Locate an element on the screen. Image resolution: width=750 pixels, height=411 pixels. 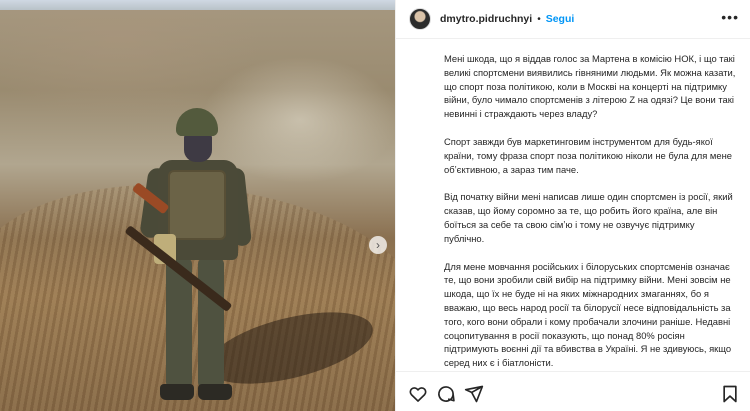
carousel-next-button: › is located at coordinates (378, 245).